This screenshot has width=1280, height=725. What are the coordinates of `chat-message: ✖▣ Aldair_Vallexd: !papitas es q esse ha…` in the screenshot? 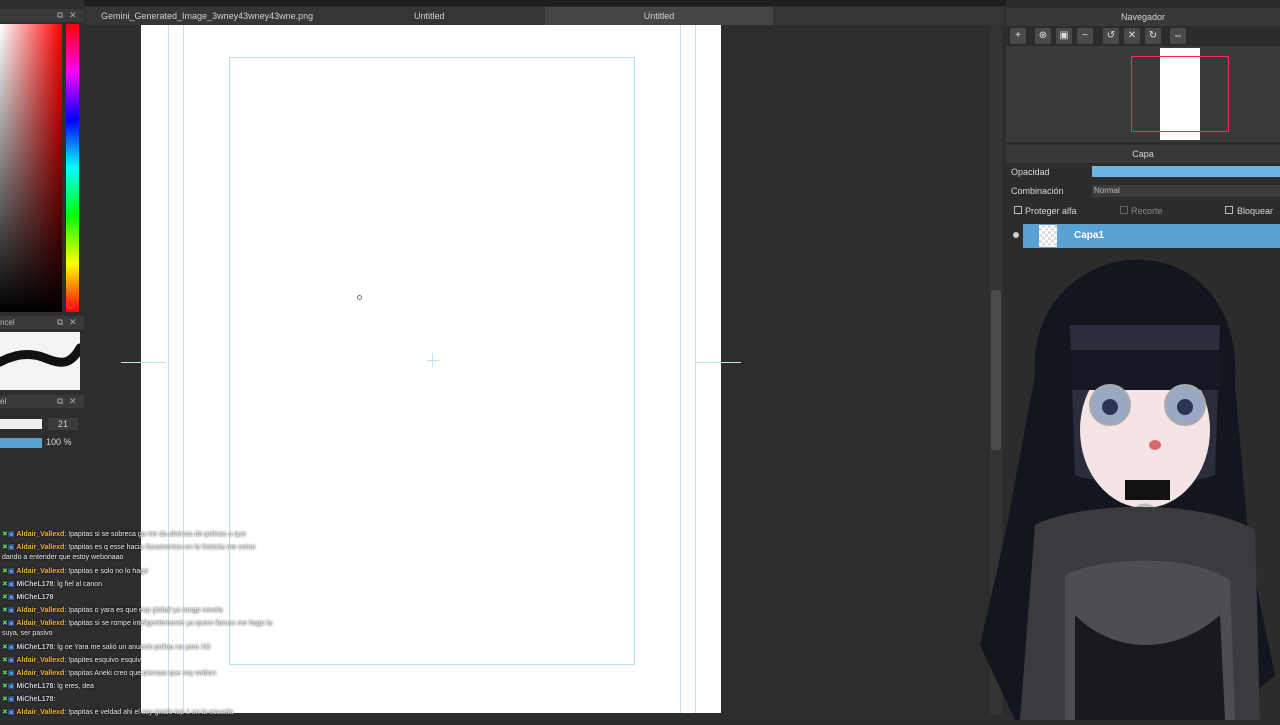 It's located at (129, 547).